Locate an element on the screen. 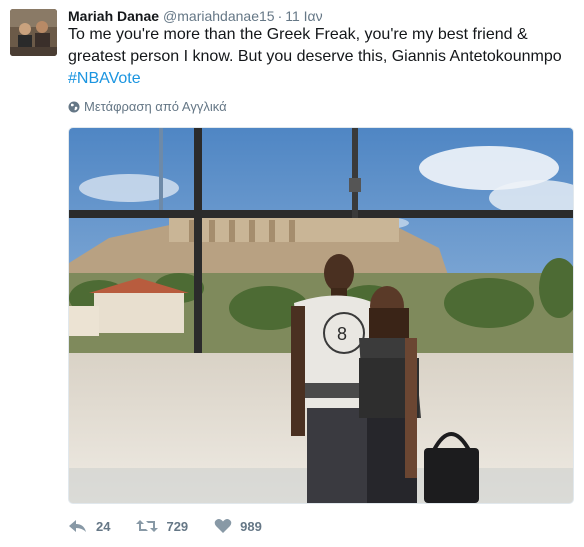 The width and height of the screenshot is (584, 547). like-count: 989 is located at coordinates (251, 526).